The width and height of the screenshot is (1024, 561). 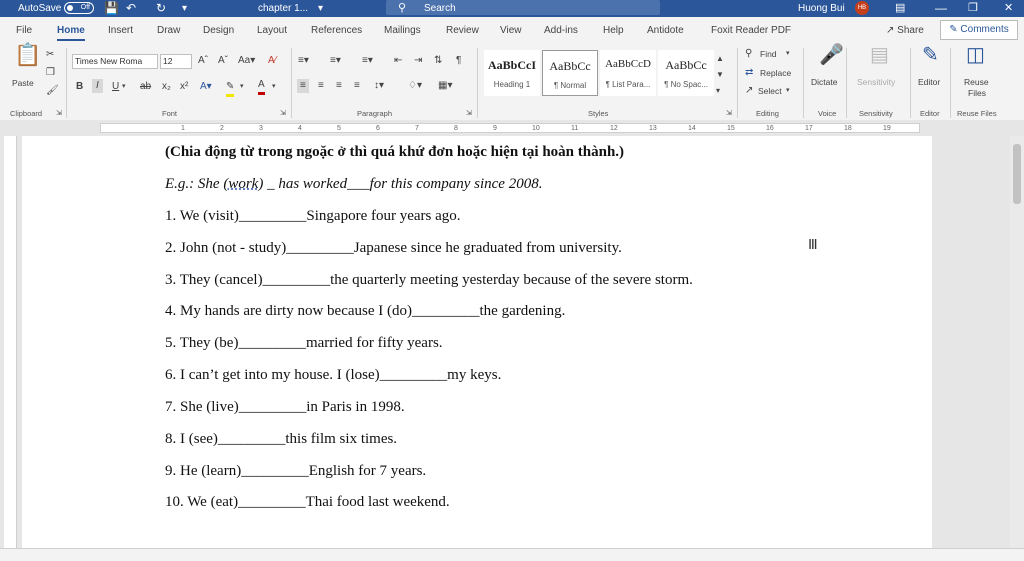 What do you see at coordinates (1008, 8) in the screenshot?
I see `close-icon: ✕` at bounding box center [1008, 8].